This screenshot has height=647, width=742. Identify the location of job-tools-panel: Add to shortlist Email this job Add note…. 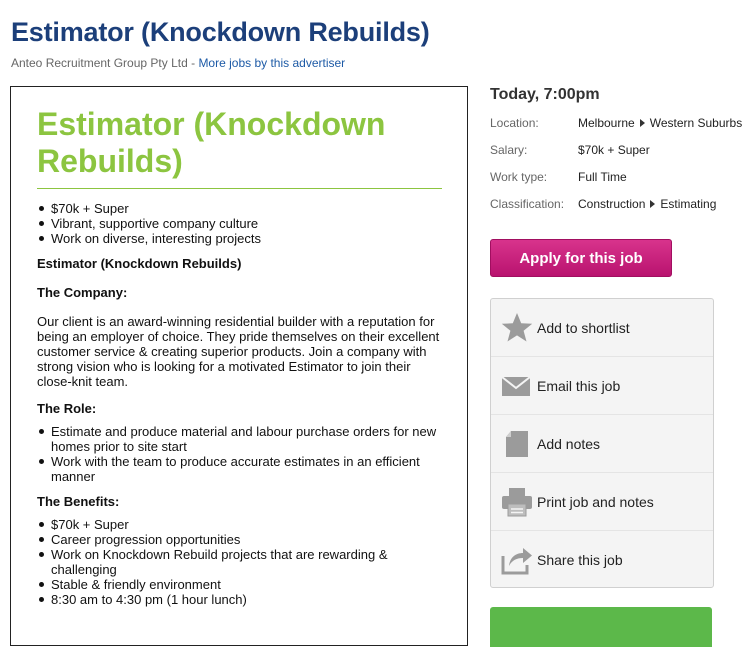
(602, 443).